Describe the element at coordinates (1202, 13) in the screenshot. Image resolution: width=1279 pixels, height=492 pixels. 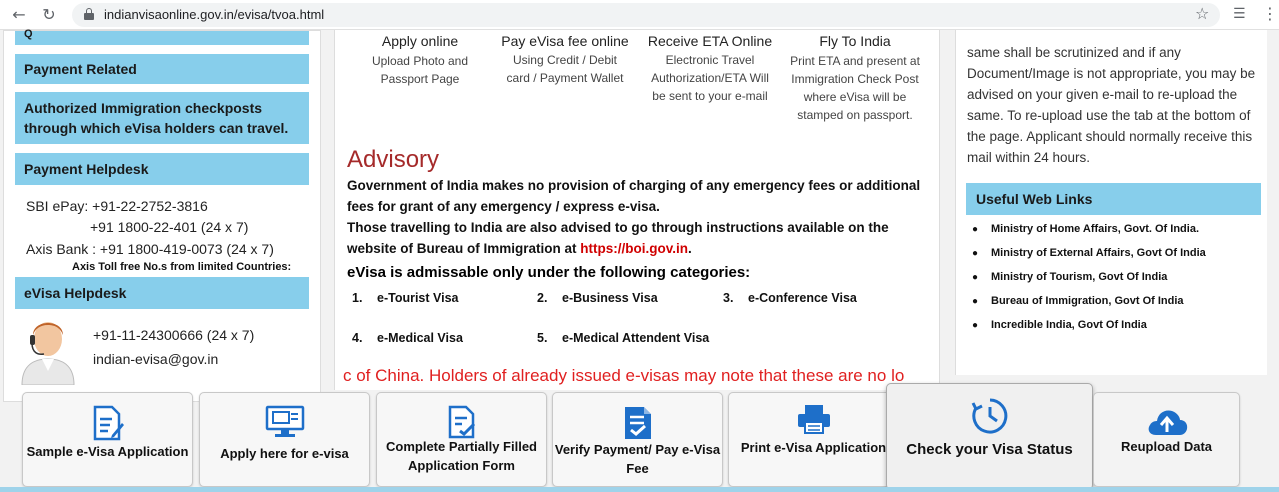
I see `bookmark-star-icon: ☆` at that location.